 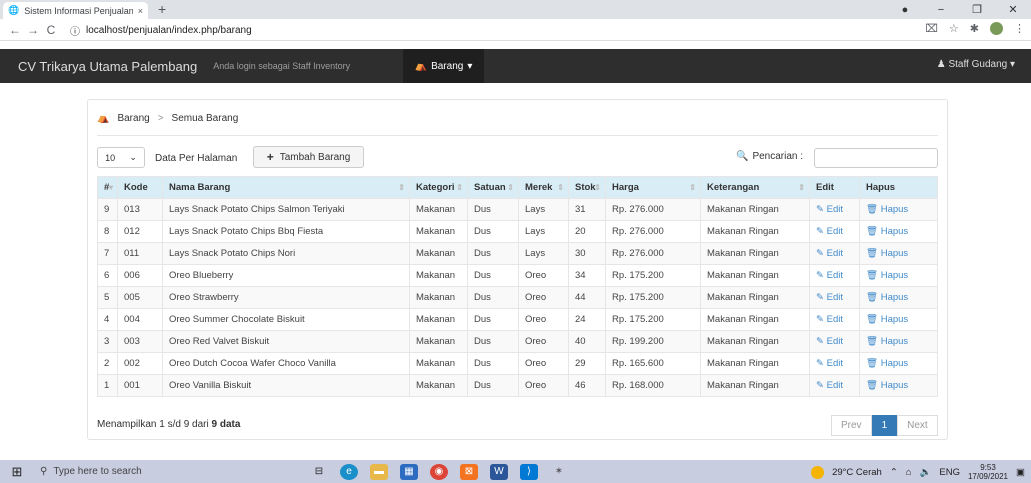 I want to click on minimize-icon: −, so click(x=941, y=10).